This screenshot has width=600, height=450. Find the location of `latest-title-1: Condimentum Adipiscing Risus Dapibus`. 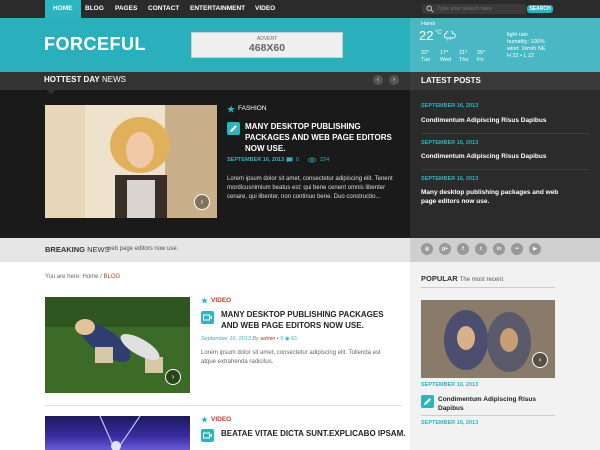

latest-title-1: Condimentum Adipiscing Risus Dapibus is located at coordinates (491, 120).